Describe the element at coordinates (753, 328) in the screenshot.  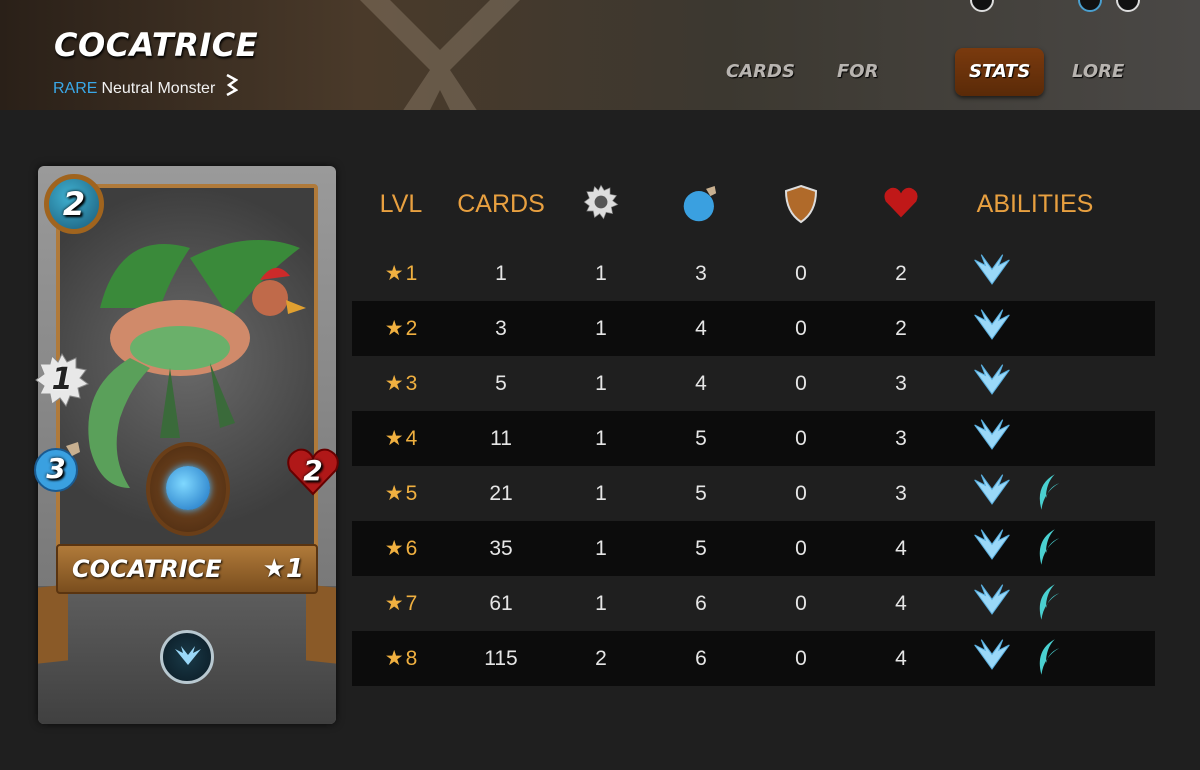
I see `table-row: ★2 3 1 4 0 2` at that location.